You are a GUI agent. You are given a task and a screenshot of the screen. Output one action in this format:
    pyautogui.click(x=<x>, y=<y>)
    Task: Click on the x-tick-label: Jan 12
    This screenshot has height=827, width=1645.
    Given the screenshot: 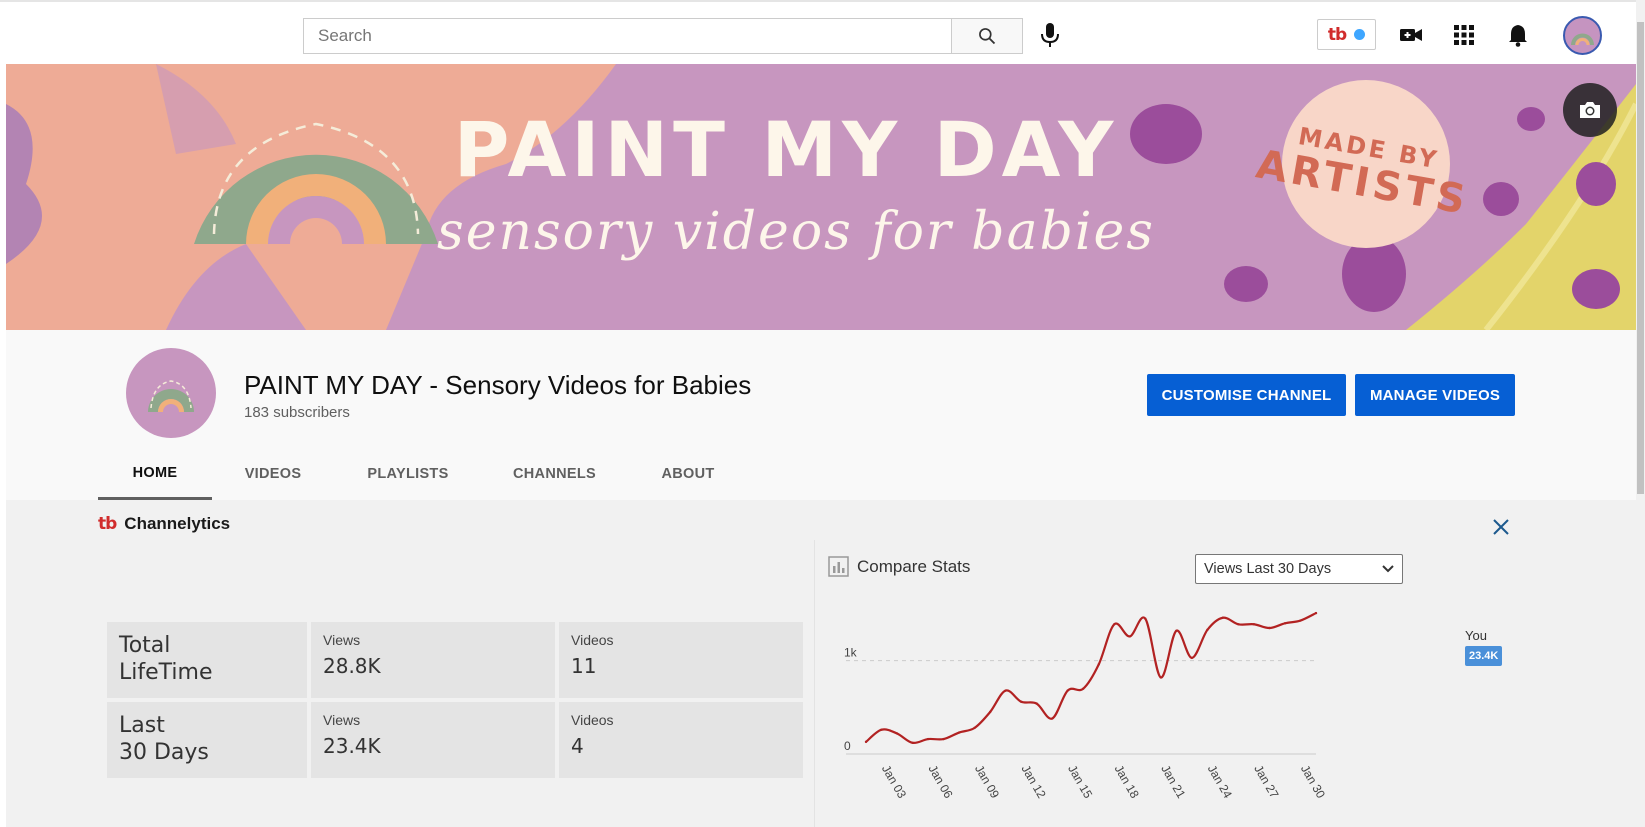 What is the action you would take?
    pyautogui.click(x=1034, y=782)
    